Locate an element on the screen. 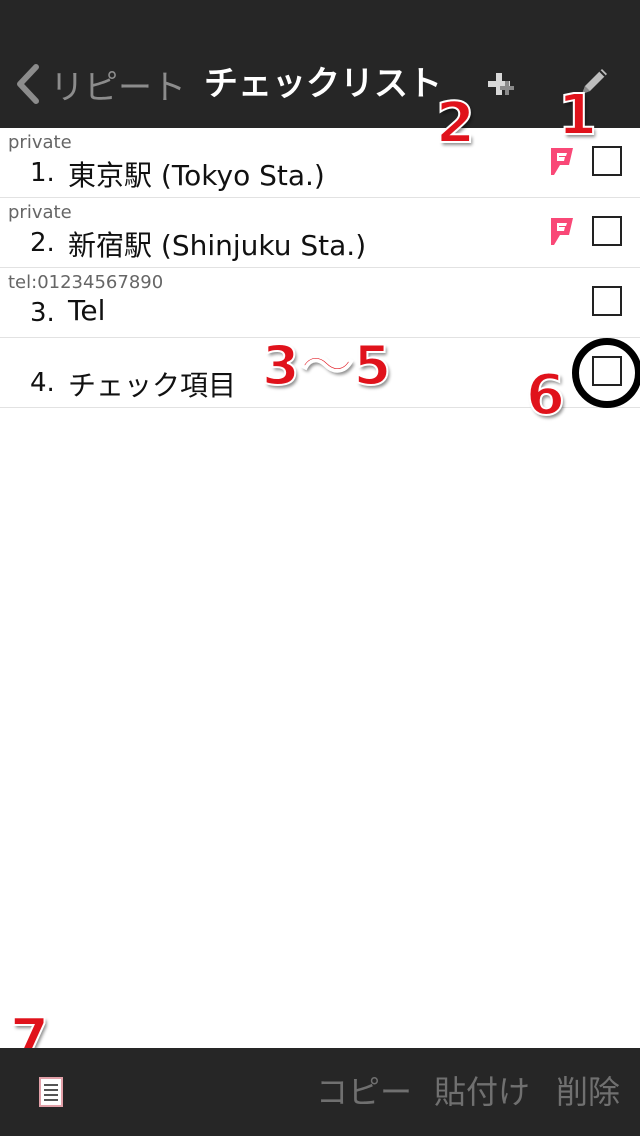 The image size is (640, 1136). annotation-3-5: 3〜5 is located at coordinates (326, 365).